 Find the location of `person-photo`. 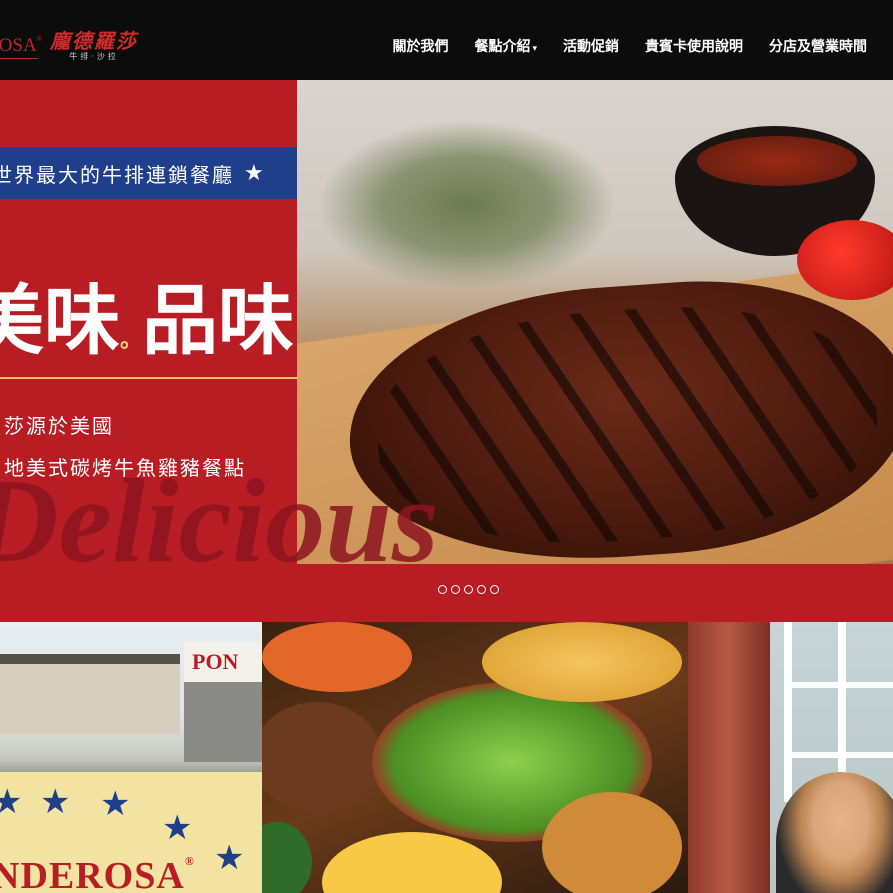

person-photo is located at coordinates (834, 832).